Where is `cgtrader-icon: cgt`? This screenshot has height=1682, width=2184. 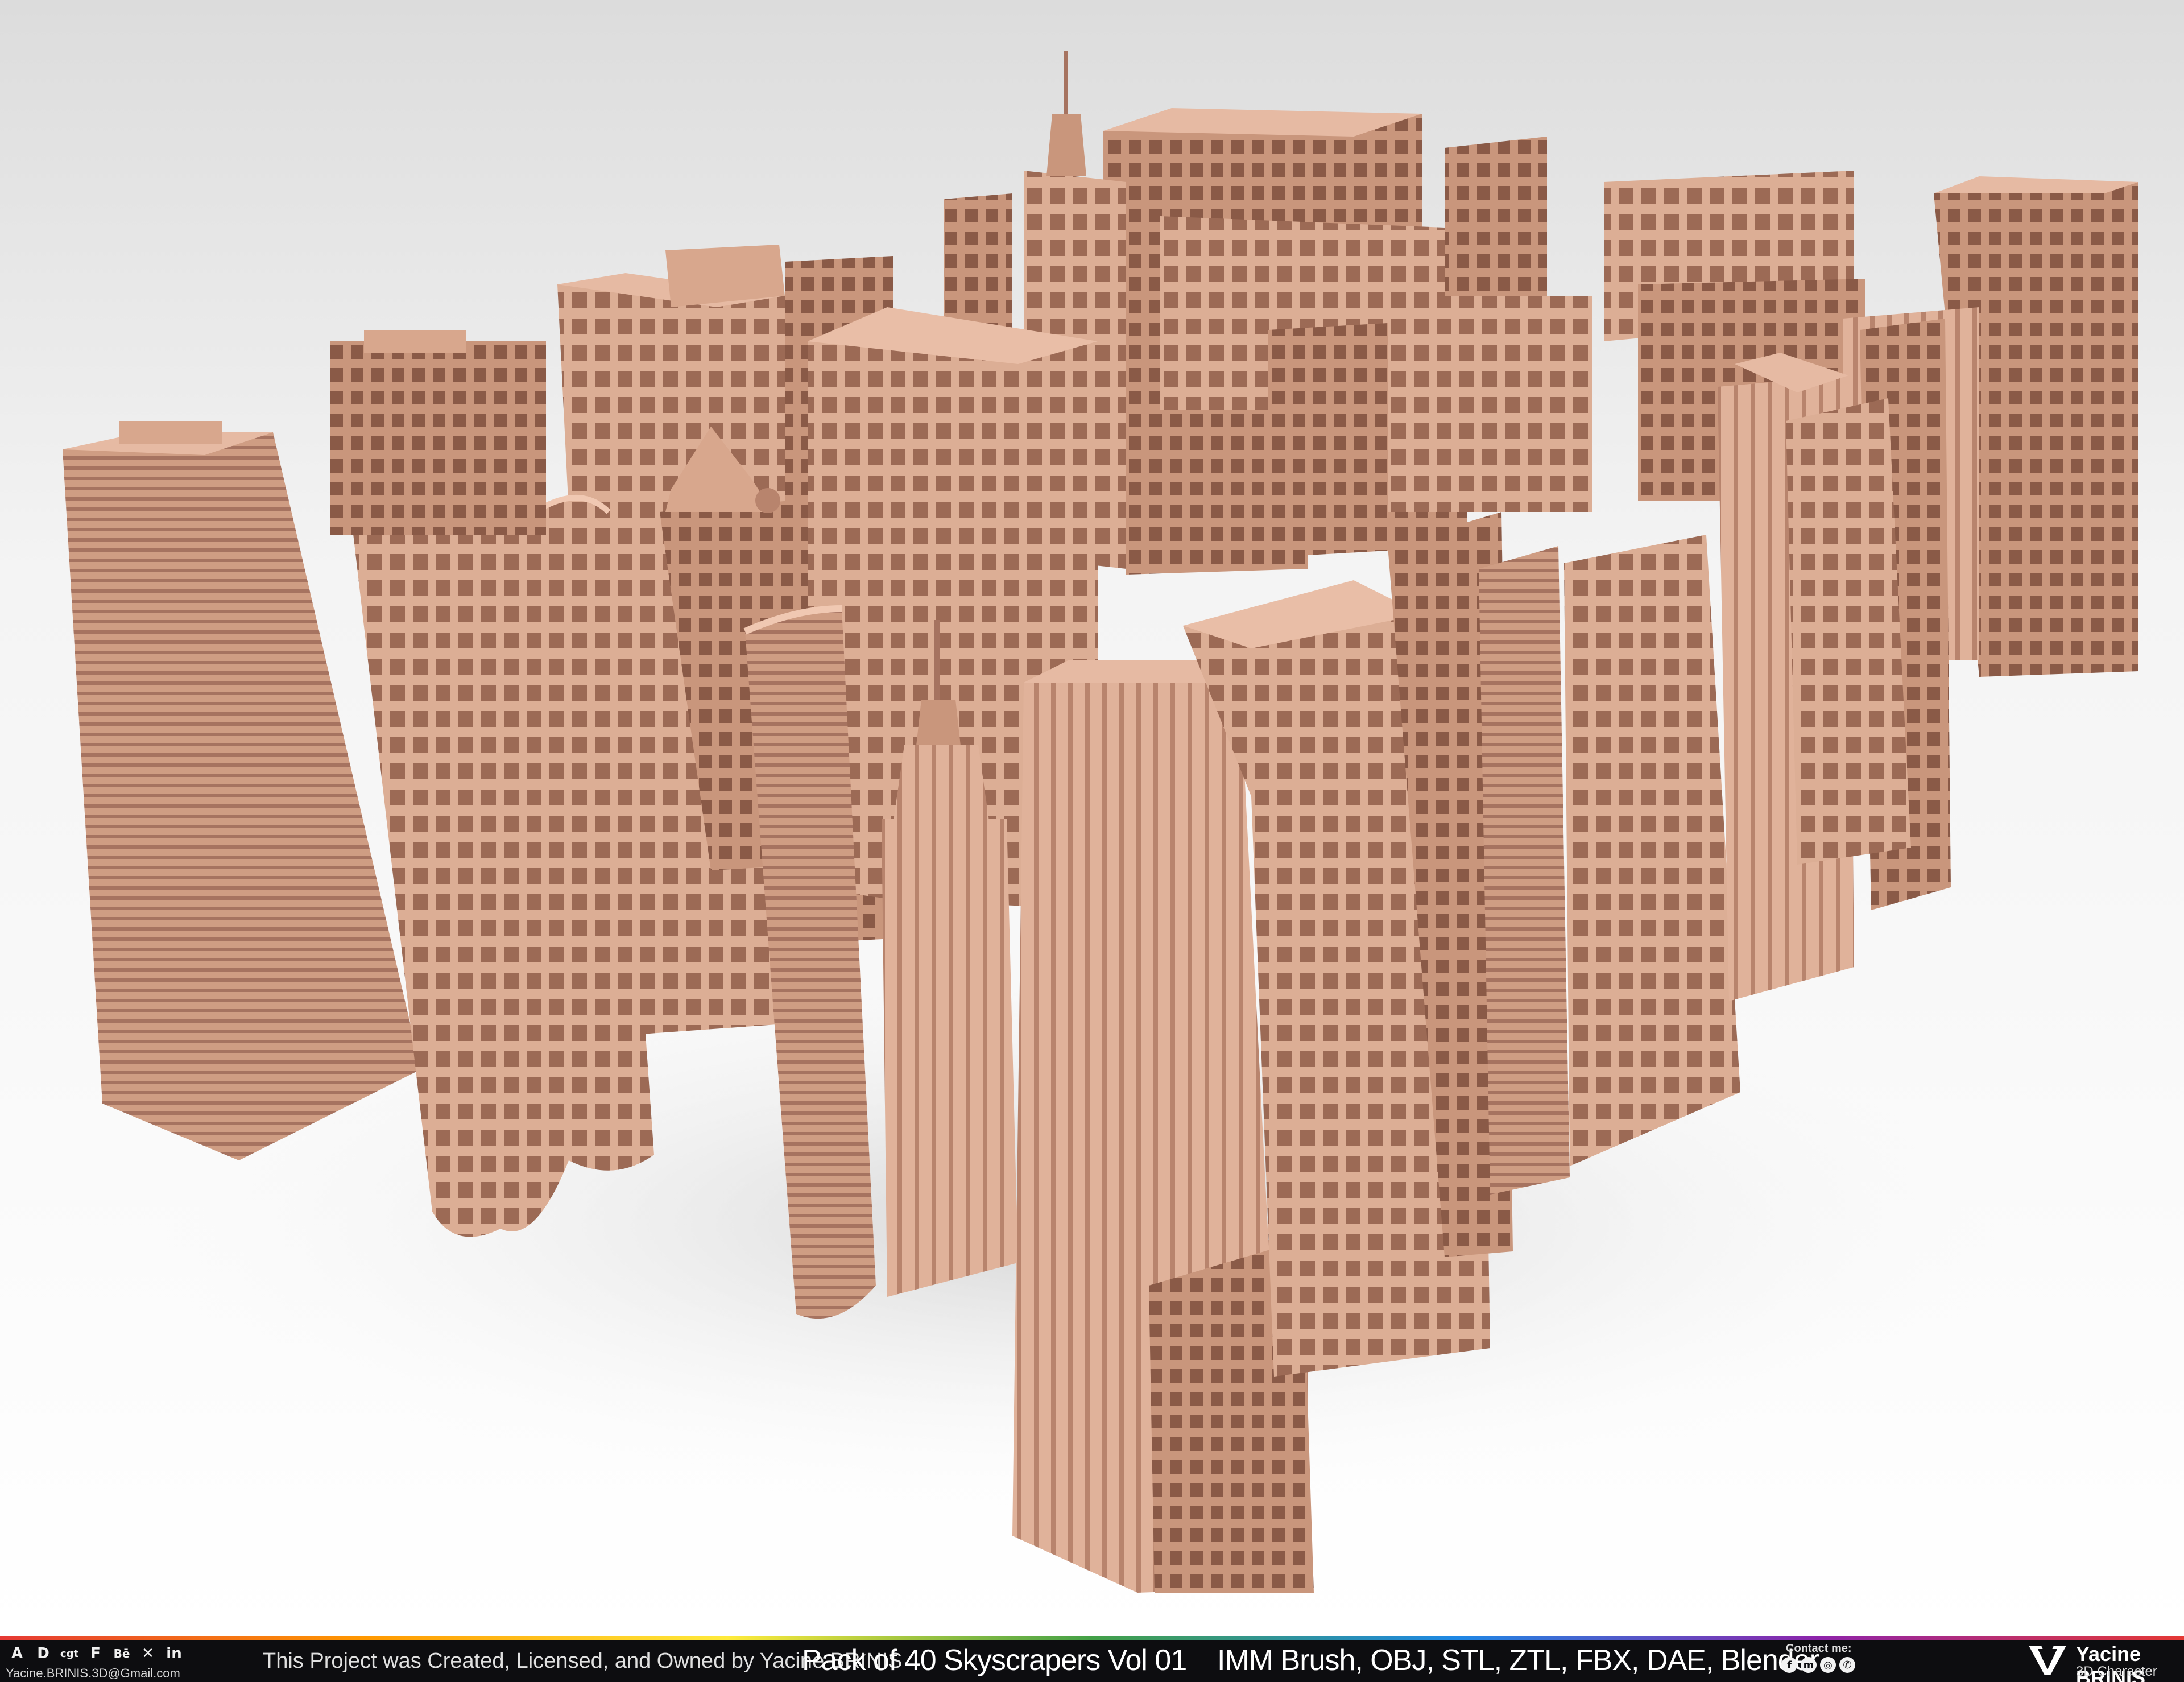 cgtrader-icon: cgt is located at coordinates (69, 1653).